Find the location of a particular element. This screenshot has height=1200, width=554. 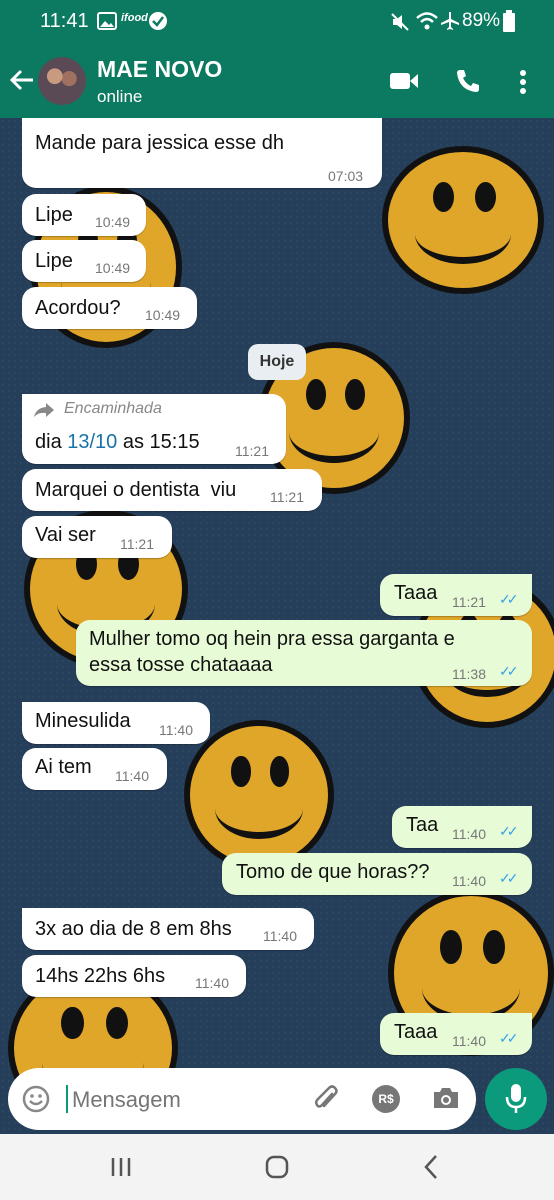

text-cursor is located at coordinates (67, 1099).